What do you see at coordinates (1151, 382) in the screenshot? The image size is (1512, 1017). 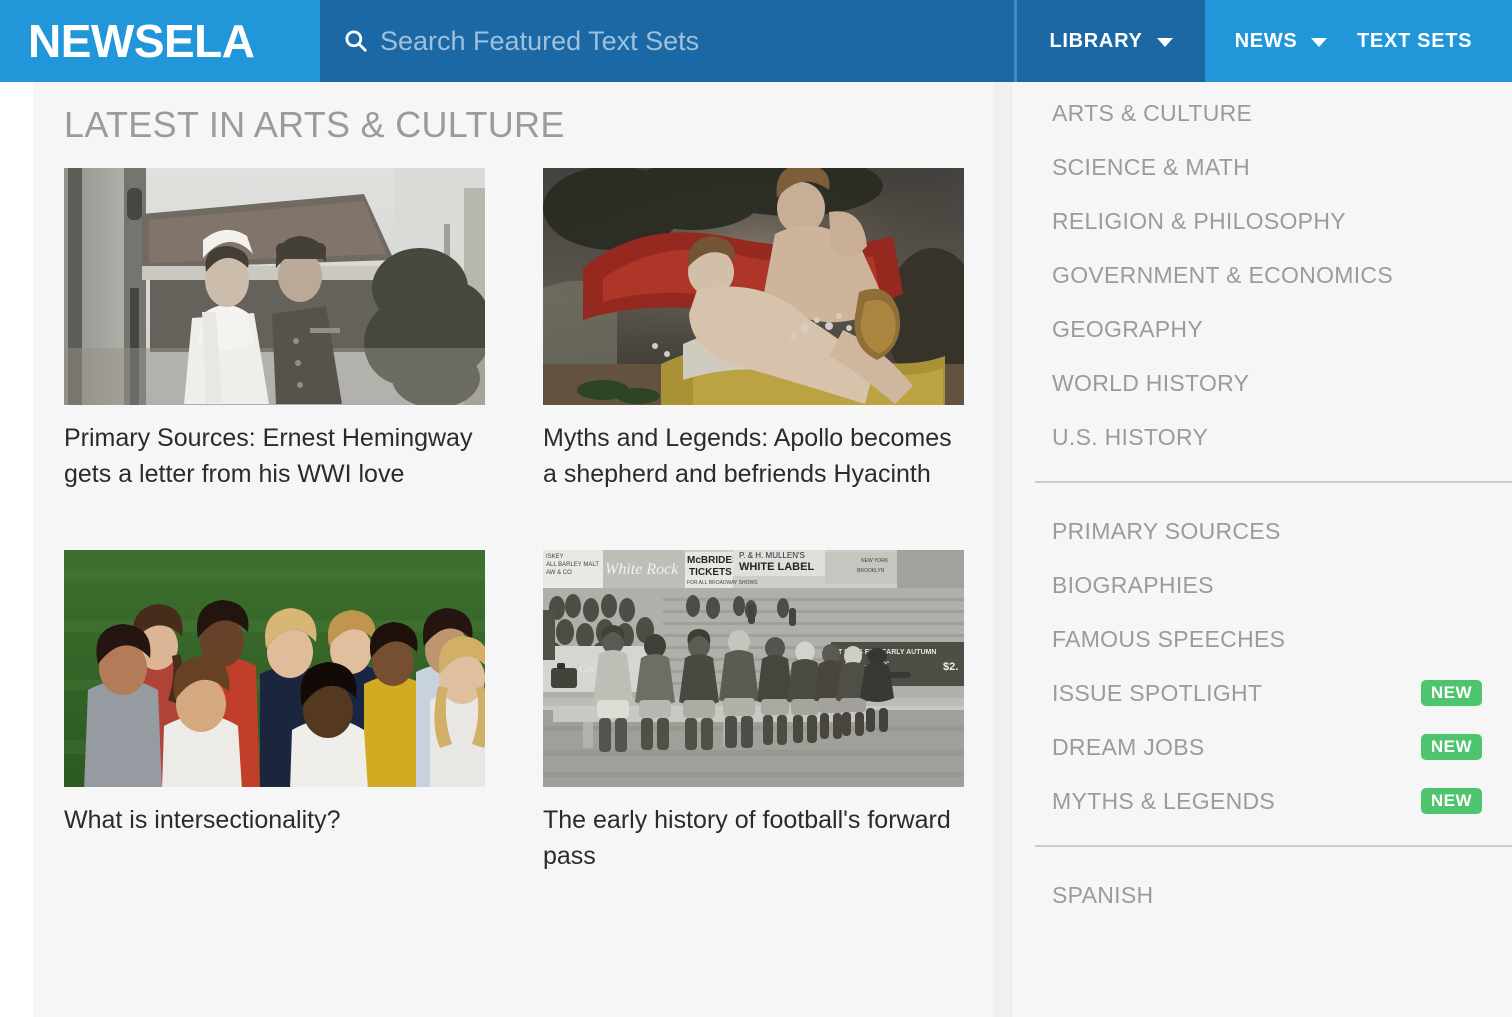 I see `sidebar-item-label: WORLD HISTORY` at bounding box center [1151, 382].